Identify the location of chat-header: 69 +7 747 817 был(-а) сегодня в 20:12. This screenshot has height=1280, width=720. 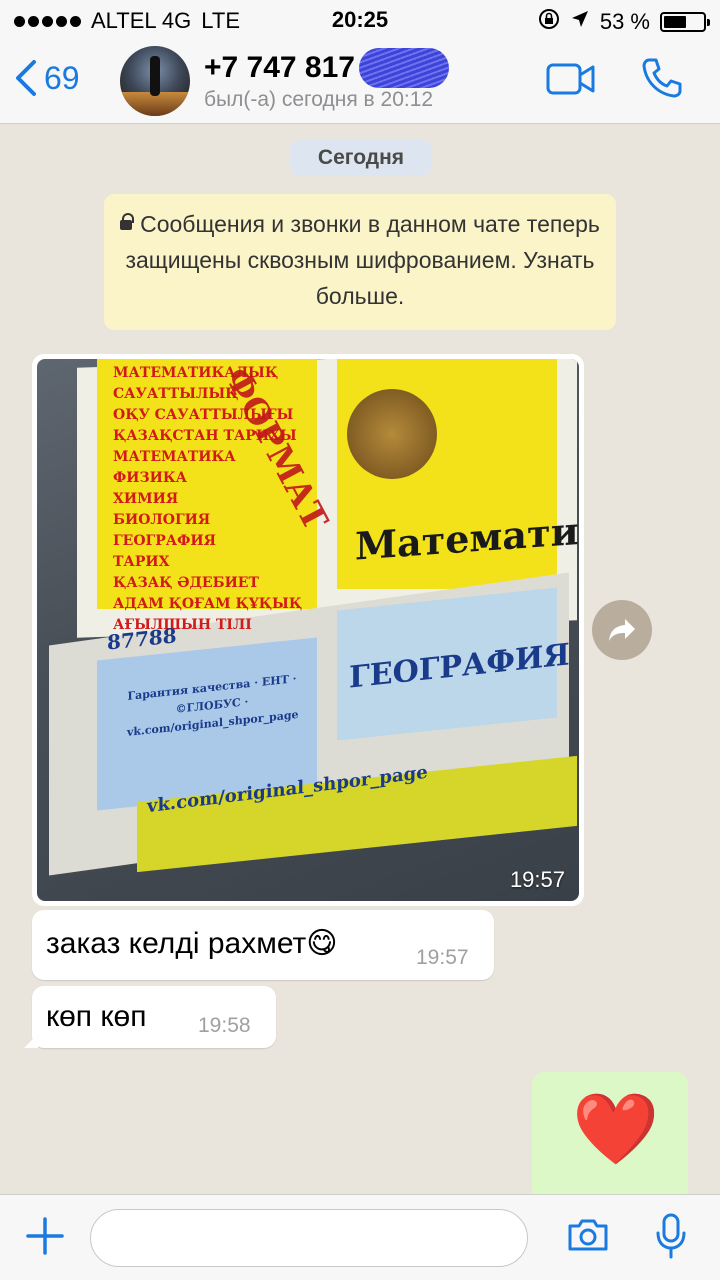
(360, 82).